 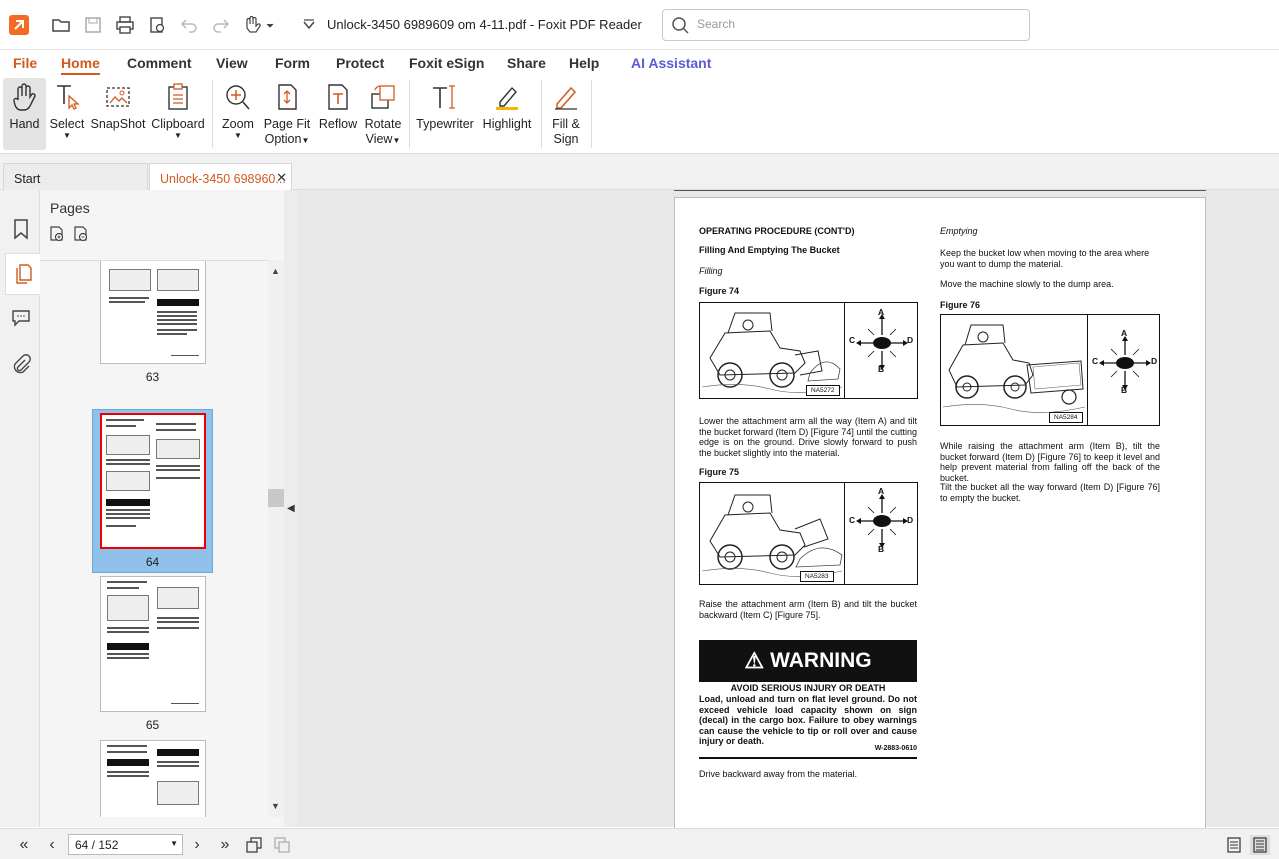 What do you see at coordinates (639, 843) in the screenshot?
I see `status-bar: « ‹ 64 / 152 ▼ › »` at bounding box center [639, 843].